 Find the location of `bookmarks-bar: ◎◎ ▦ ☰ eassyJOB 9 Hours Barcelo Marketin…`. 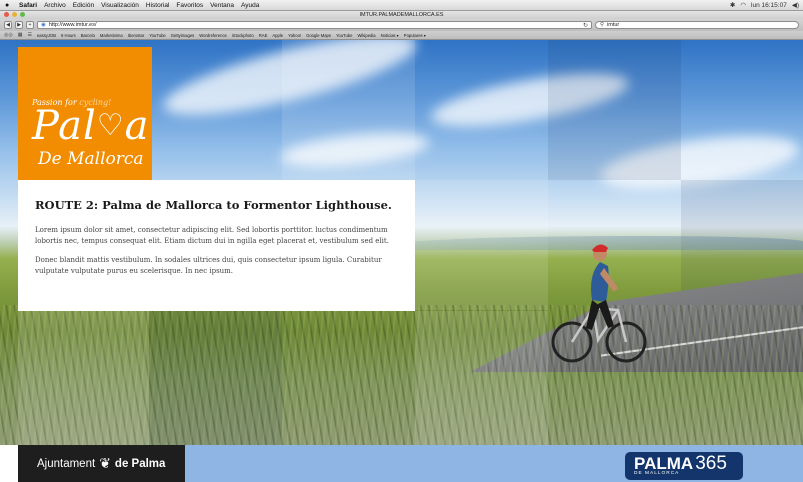

bookmarks-bar: ◎◎ ▦ ☰ eassyJOB 9 Hours Barcelo Marketin… is located at coordinates (401, 35).